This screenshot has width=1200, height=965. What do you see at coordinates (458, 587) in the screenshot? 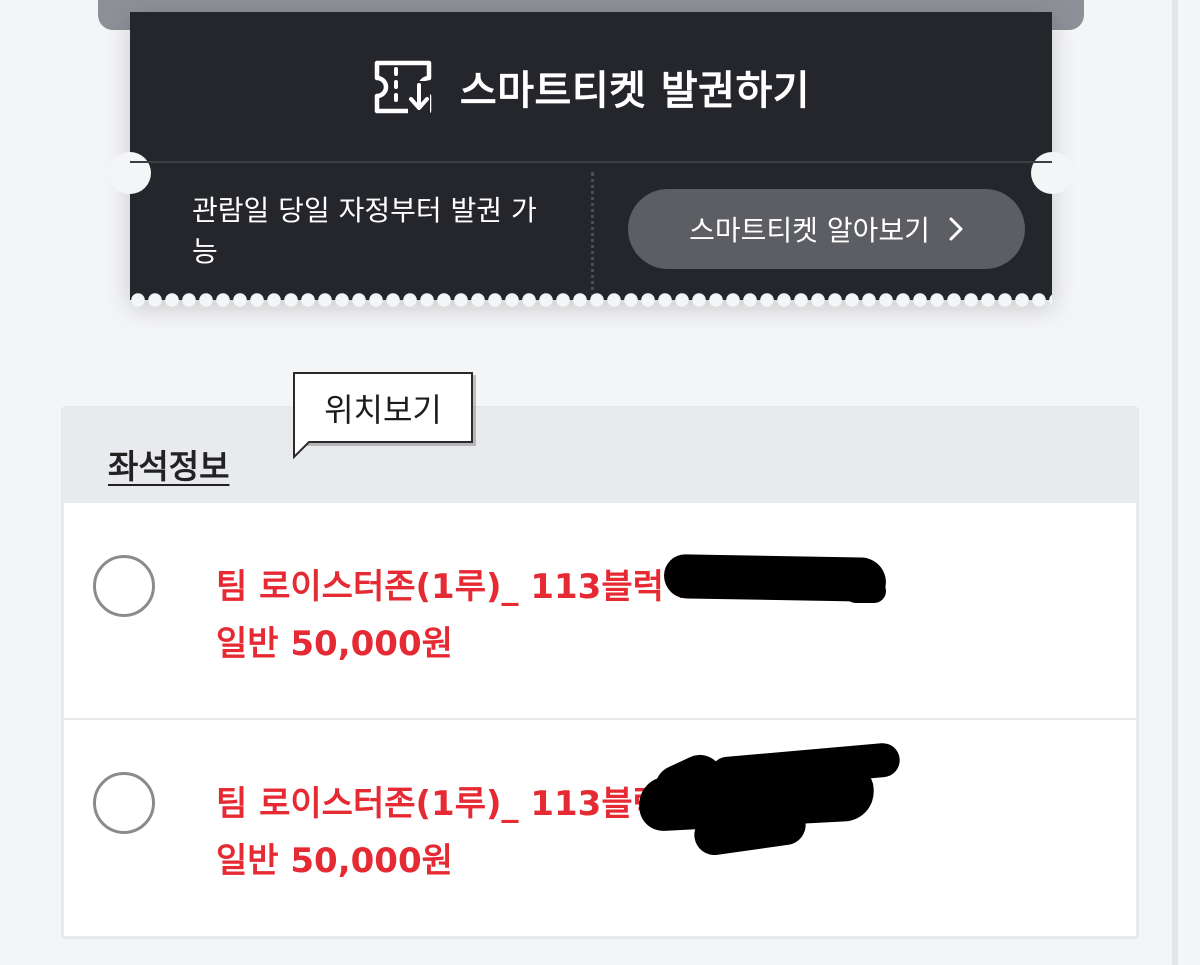
I see `seat-name: 팀 로이스터존(1루)_ 113블럭 1` at bounding box center [458, 587].